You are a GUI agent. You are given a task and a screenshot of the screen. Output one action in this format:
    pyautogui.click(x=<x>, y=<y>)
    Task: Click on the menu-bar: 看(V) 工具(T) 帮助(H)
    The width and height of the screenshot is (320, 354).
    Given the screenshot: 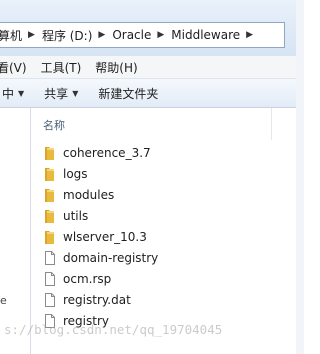 What is the action you would take?
    pyautogui.click(x=152, y=67)
    